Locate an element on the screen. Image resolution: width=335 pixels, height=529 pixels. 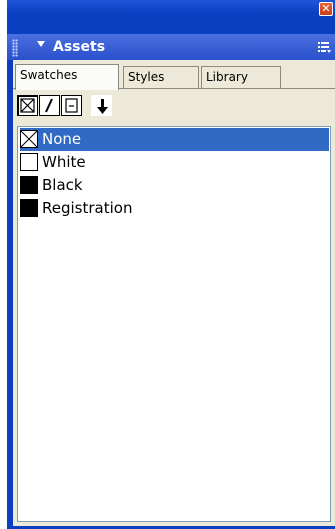
palette-menu-icon is located at coordinates (324, 47).